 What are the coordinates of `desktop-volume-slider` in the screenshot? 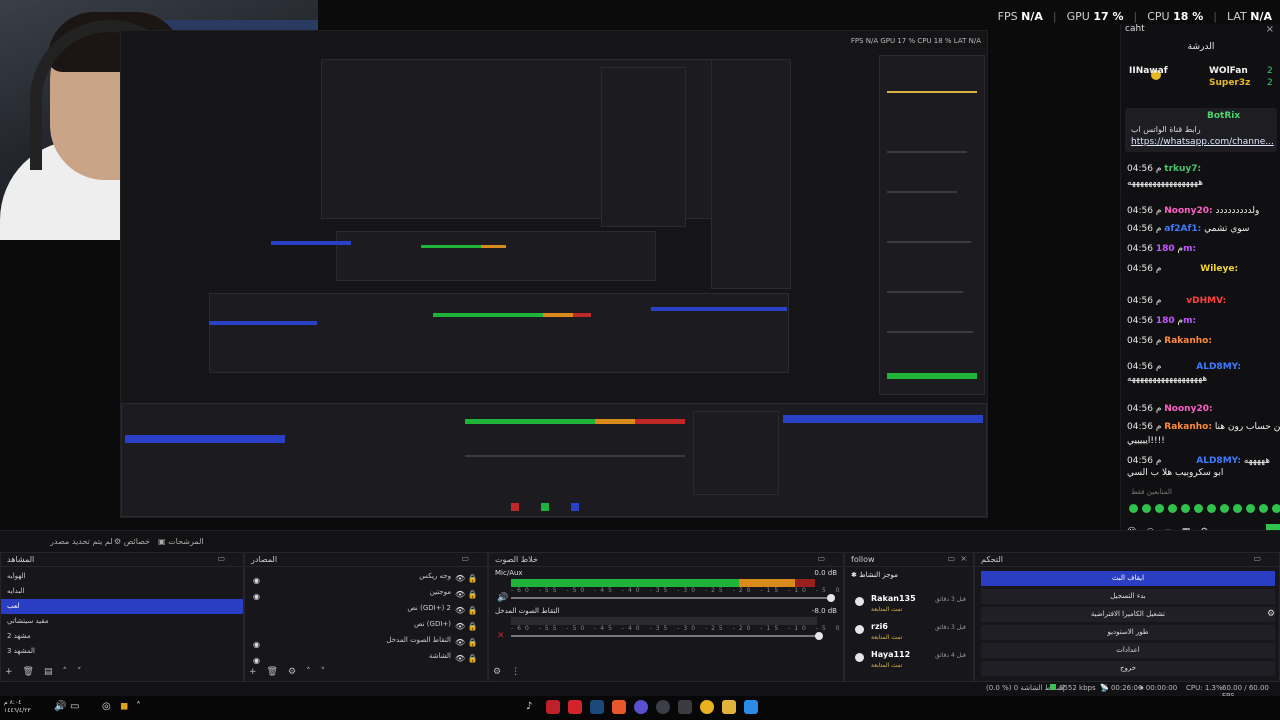 It's located at (666, 636).